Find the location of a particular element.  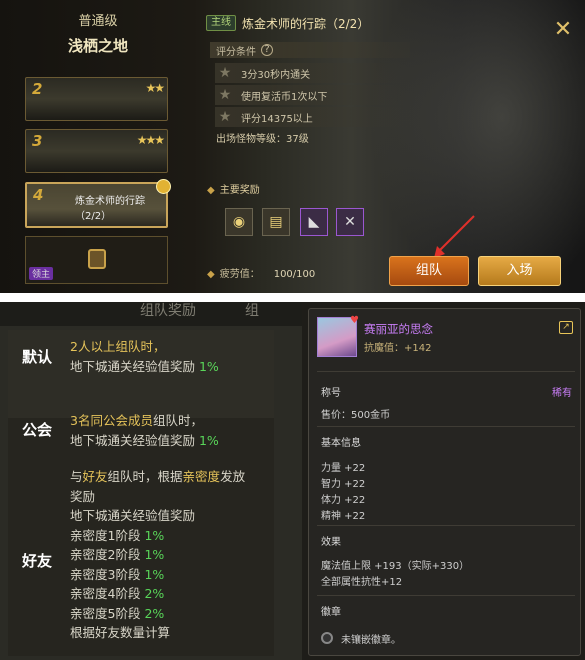

bonus-line: 奖励 is located at coordinates (82, 495).